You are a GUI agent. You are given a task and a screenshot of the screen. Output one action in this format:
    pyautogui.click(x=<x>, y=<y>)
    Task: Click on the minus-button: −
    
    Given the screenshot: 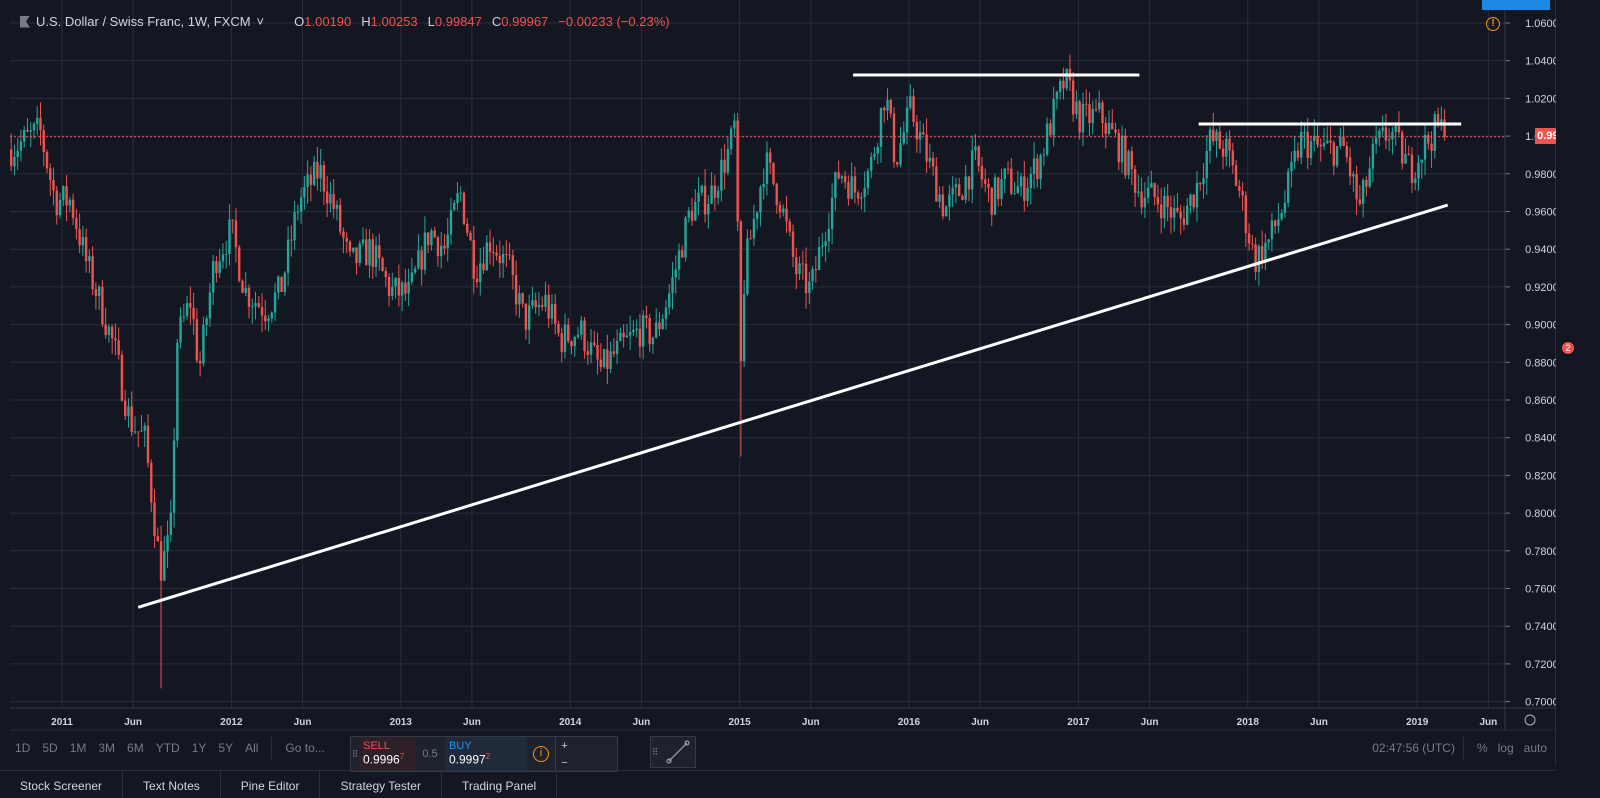 What is the action you would take?
    pyautogui.click(x=564, y=763)
    